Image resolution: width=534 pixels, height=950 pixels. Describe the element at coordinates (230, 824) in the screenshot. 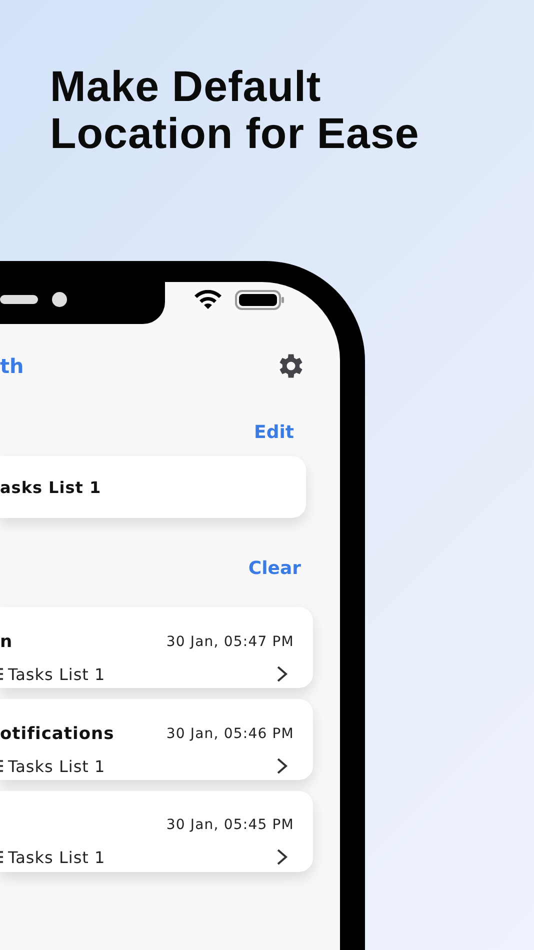

I see `item-time: 30 Jan, 05:45 PM` at that location.